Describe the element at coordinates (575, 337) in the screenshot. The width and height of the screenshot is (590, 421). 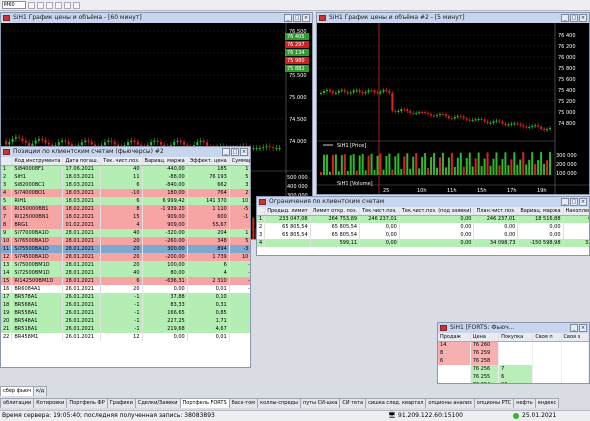
I see `column-header: Своя з` at that location.